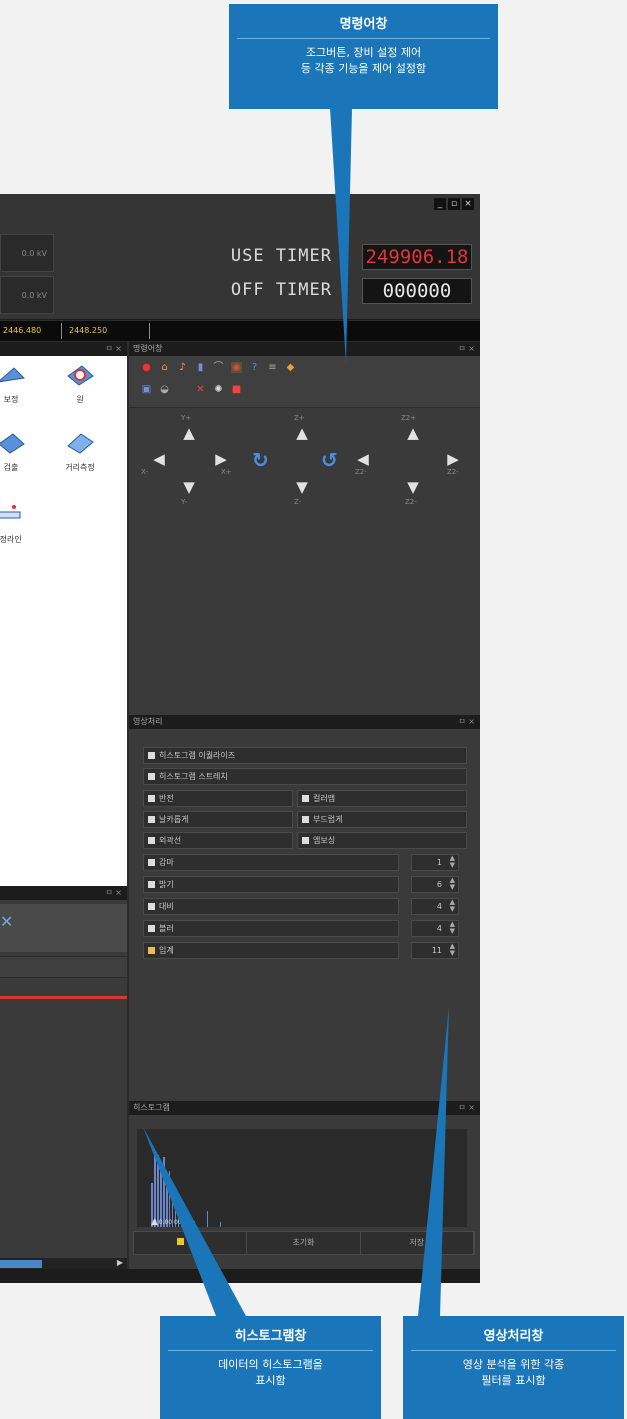  I want to click on callout-desc-line2: 필터를 표시함, so click(513, 1380).